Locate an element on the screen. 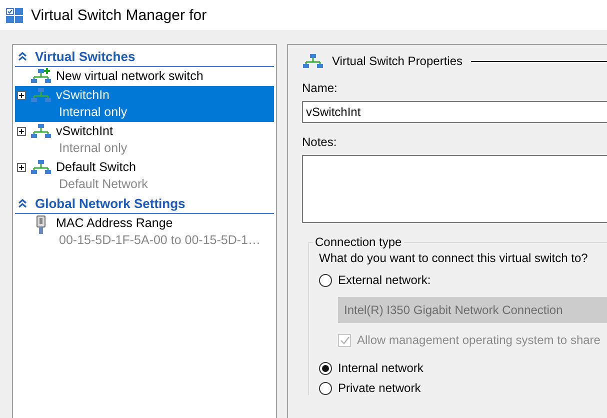  section-title: Virtual Switch Properties is located at coordinates (397, 61).